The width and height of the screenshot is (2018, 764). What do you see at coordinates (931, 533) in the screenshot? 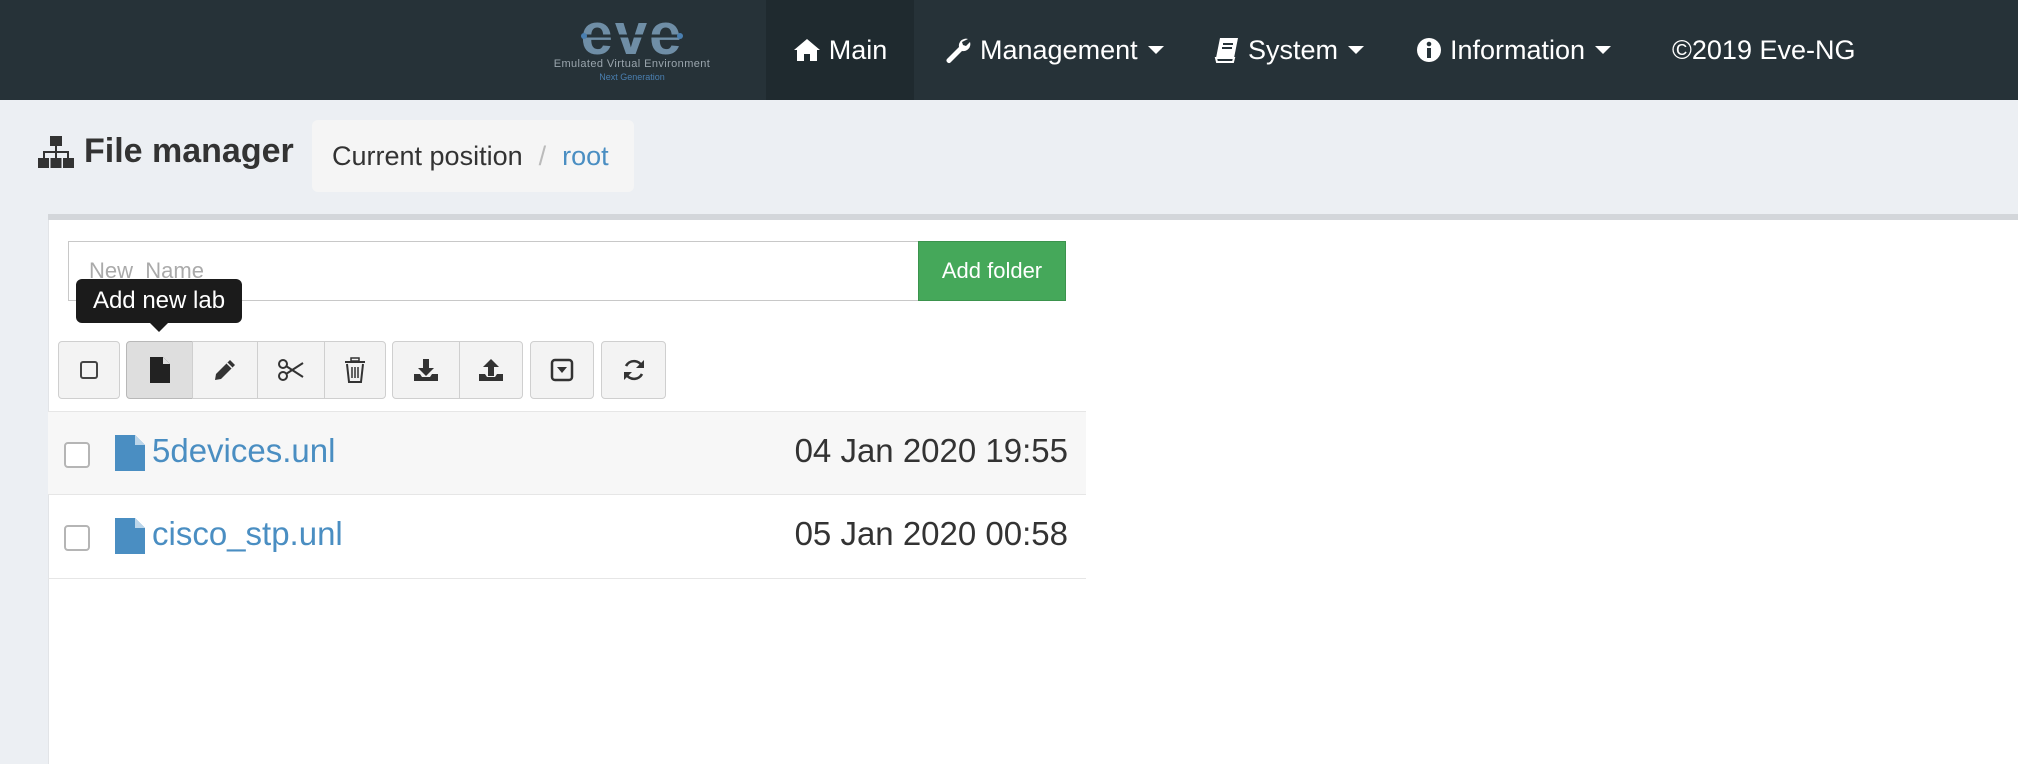
I see `file-date: 05 Jan 2020 00:58` at bounding box center [931, 533].